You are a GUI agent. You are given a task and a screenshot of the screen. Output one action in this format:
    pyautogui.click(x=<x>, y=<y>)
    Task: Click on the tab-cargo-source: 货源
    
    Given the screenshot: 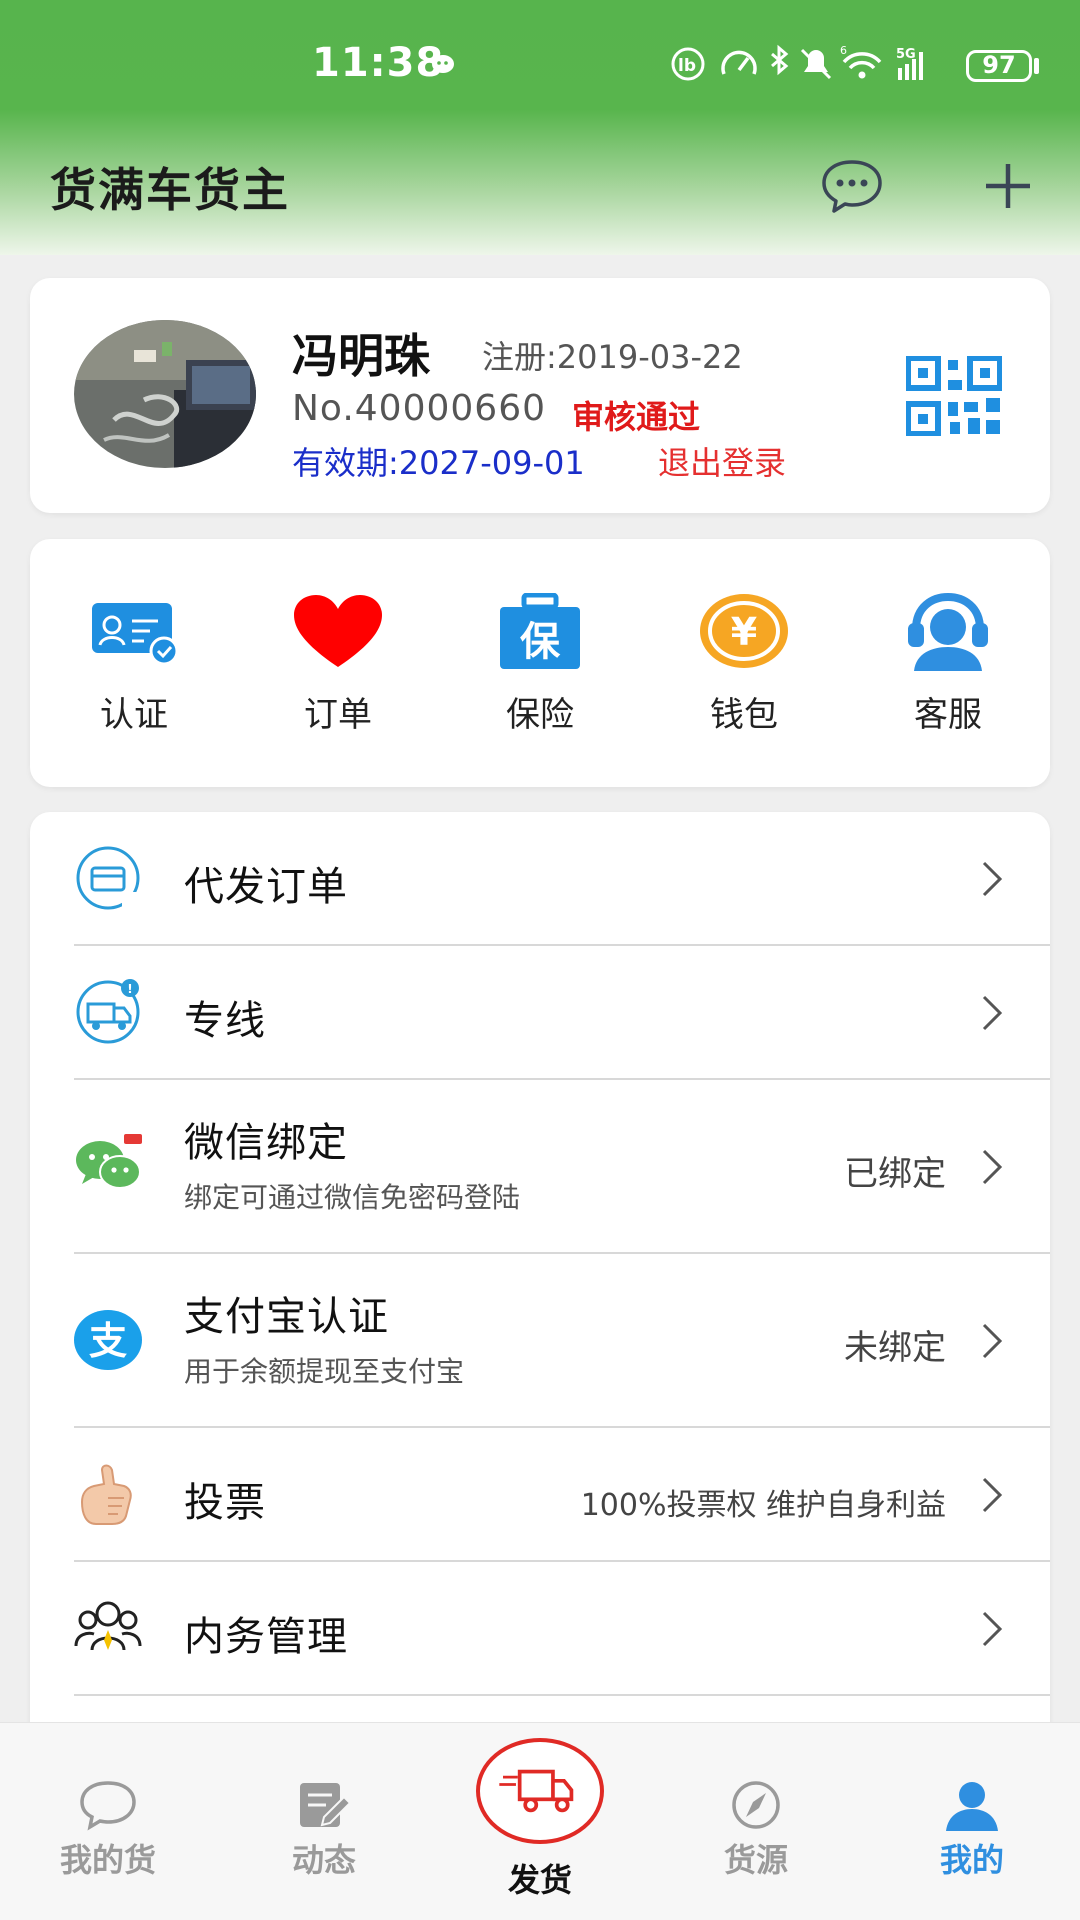 What is the action you would take?
    pyautogui.click(x=756, y=1821)
    